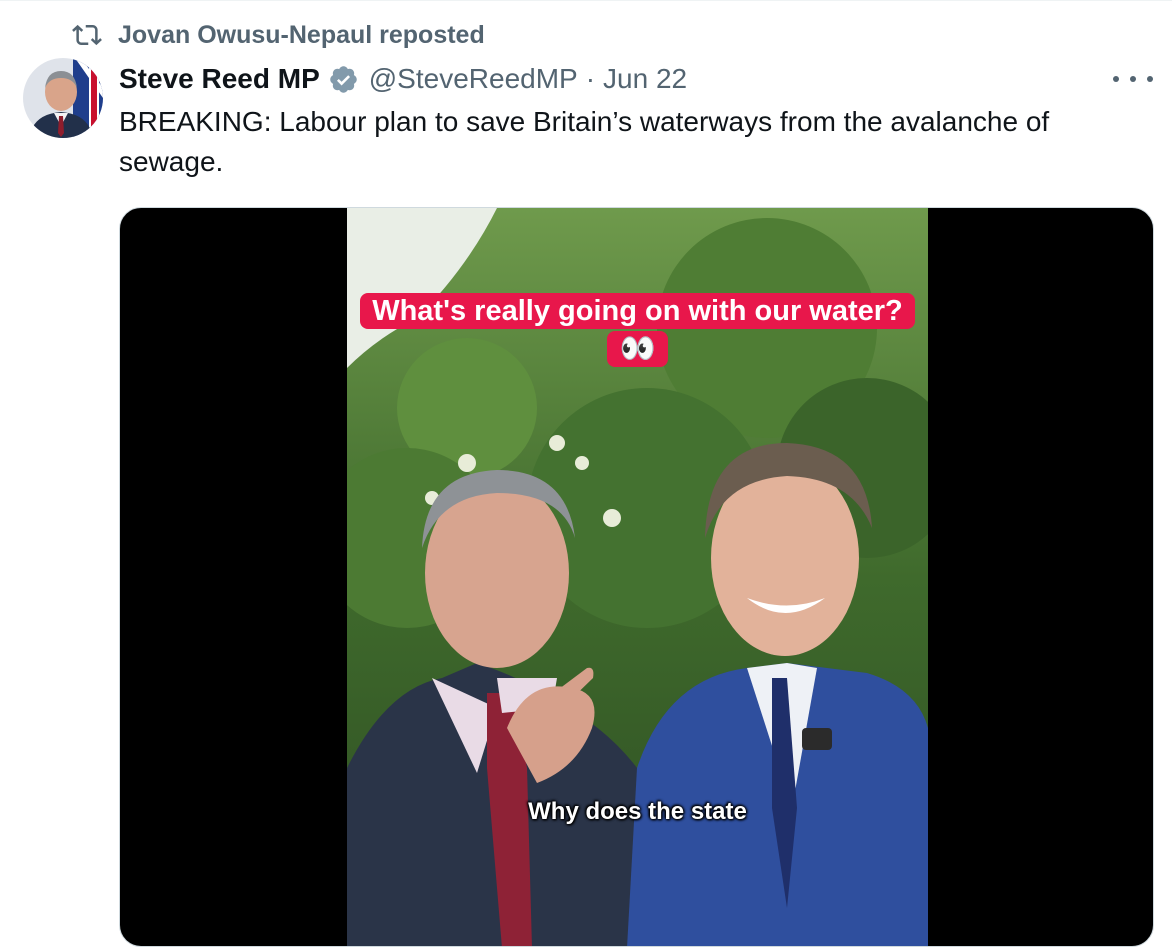  I want to click on repost-context: Jovan Owusu-Nepaul reposted, so click(278, 35).